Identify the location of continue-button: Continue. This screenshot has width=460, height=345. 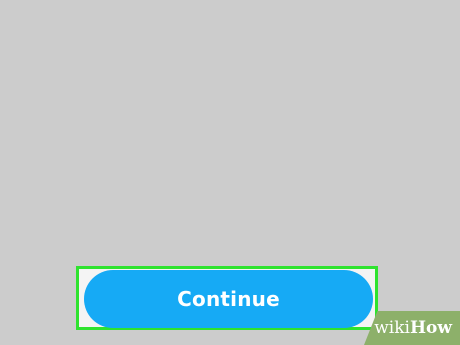
(228, 299).